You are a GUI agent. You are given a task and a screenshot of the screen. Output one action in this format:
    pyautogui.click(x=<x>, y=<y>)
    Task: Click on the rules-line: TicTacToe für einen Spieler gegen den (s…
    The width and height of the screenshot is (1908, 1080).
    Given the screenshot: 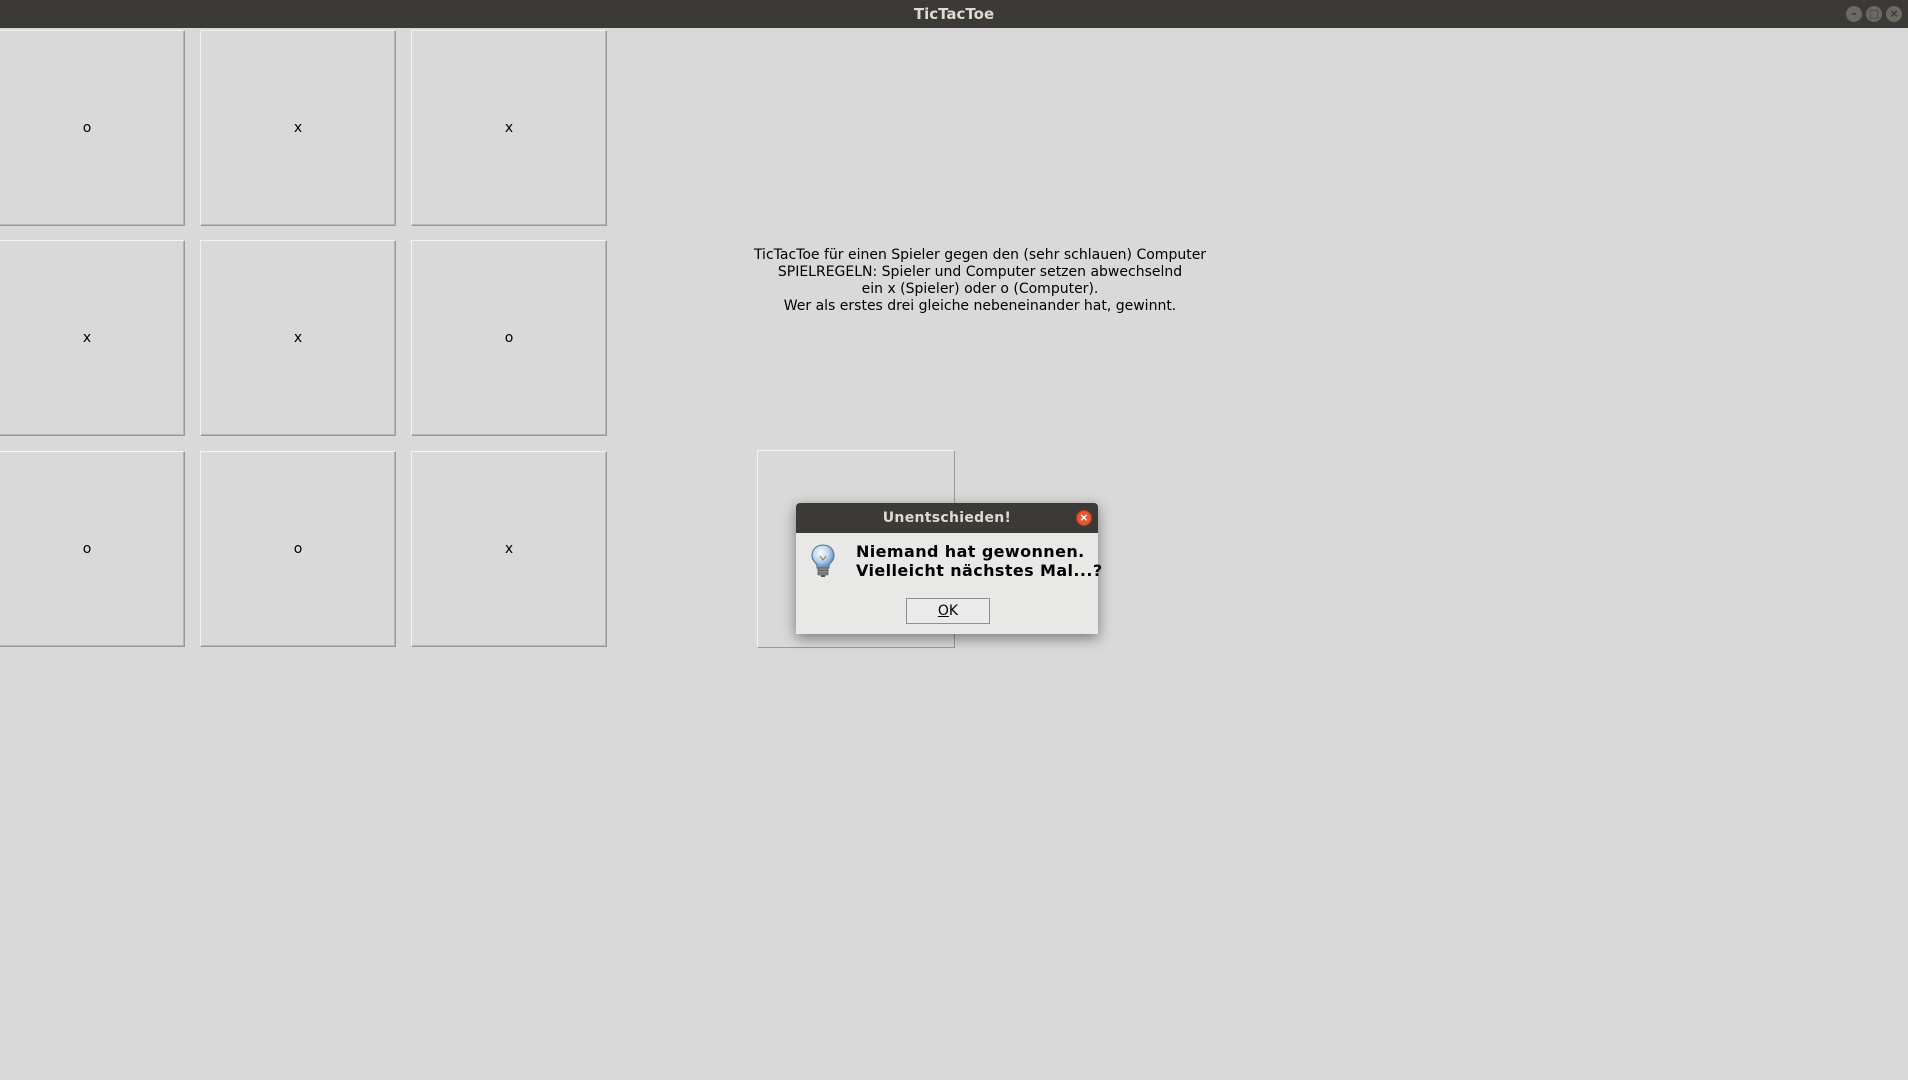 What is the action you would take?
    pyautogui.click(x=980, y=255)
    